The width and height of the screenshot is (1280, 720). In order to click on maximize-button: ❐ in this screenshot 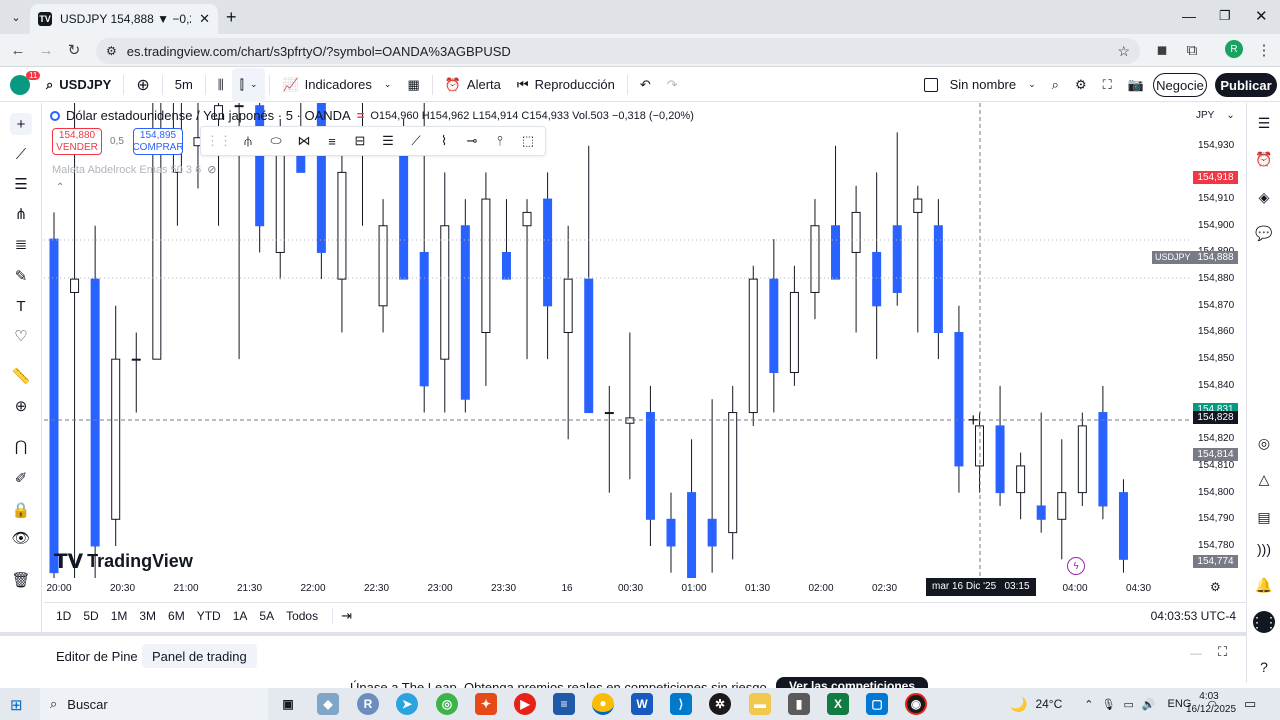, I will do `click(1225, 16)`.